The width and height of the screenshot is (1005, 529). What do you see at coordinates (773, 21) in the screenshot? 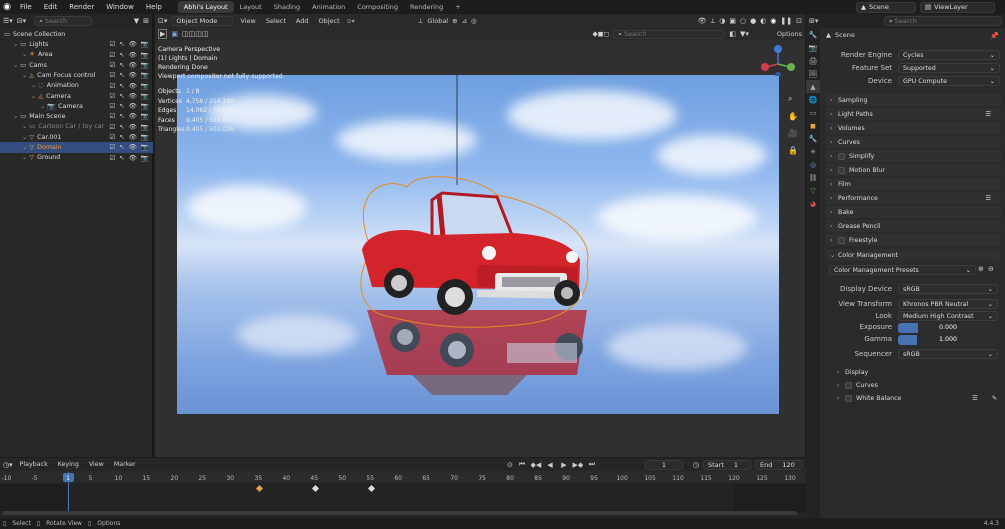
I see `shading-rendered-icon: ◉` at bounding box center [773, 21].